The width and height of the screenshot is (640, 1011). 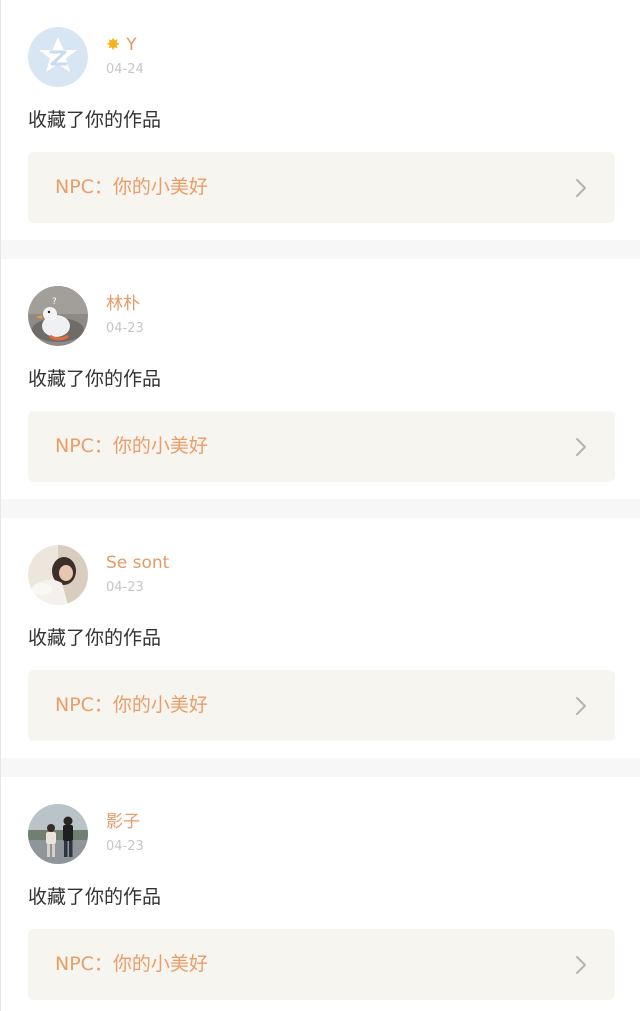 I want to click on user-name: ✸ Y, so click(x=121, y=45).